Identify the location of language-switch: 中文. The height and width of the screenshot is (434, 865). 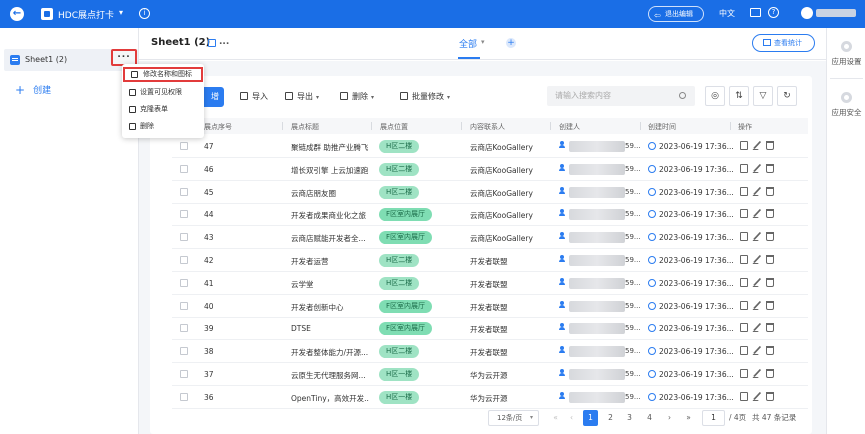
(727, 13).